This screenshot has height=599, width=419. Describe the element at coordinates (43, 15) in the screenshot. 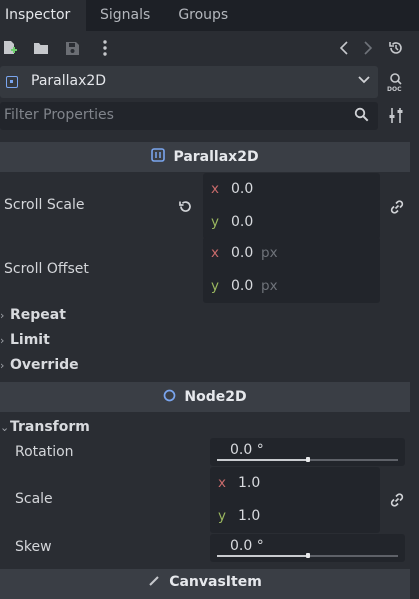

I see `tab-inspector: Inspector` at that location.